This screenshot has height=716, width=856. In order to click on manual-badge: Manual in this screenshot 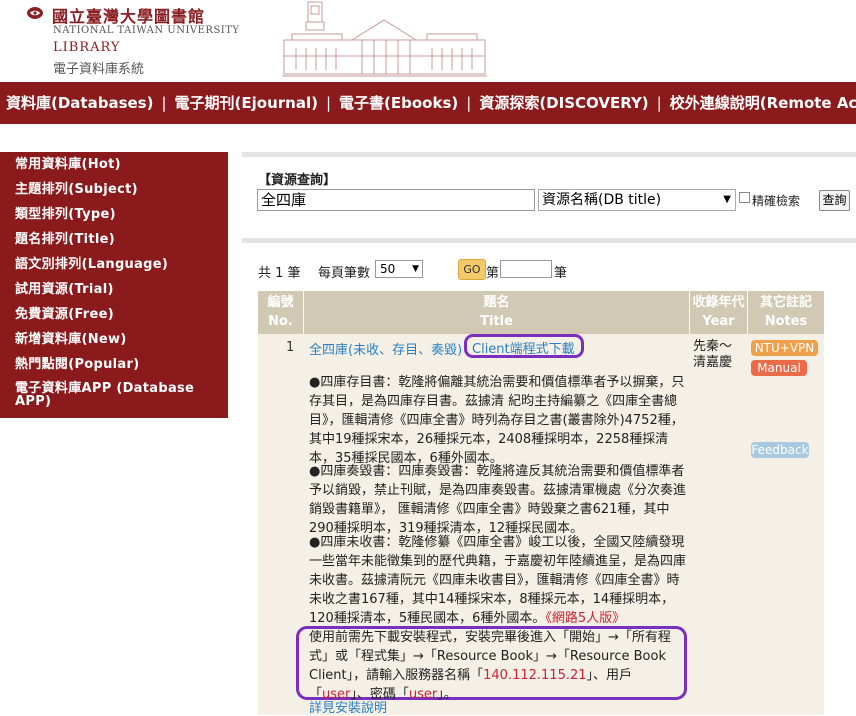, I will do `click(779, 368)`.